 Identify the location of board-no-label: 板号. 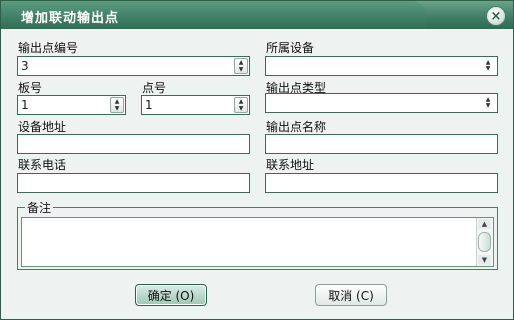
(30, 88).